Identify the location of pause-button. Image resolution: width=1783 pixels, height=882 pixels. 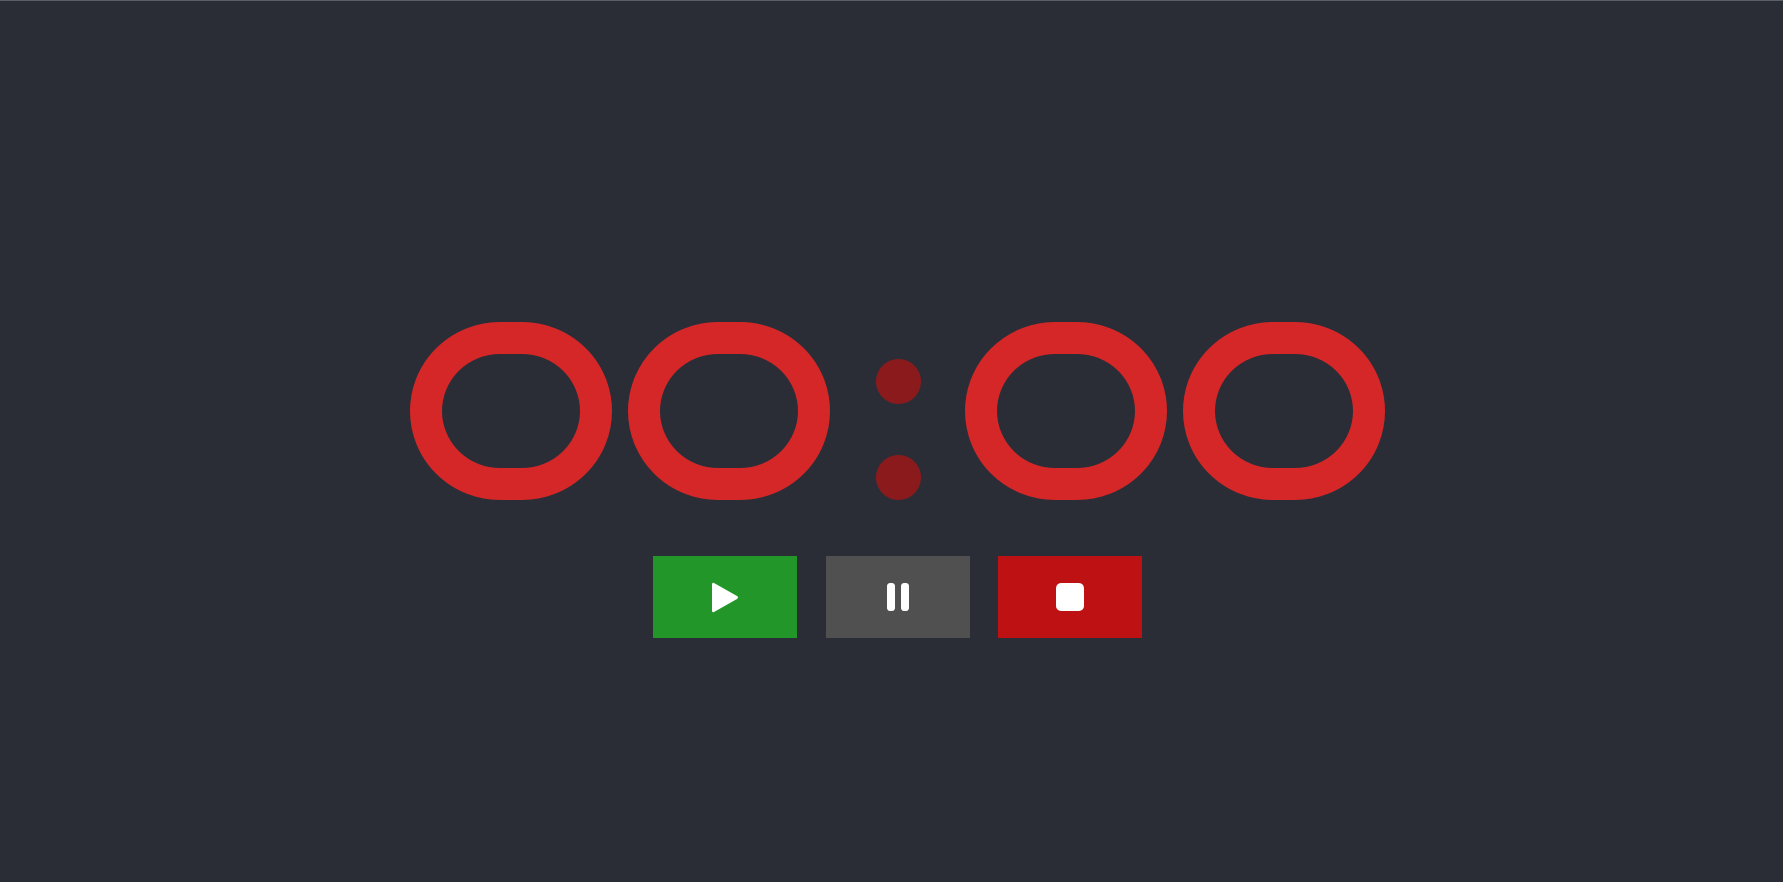
(898, 597).